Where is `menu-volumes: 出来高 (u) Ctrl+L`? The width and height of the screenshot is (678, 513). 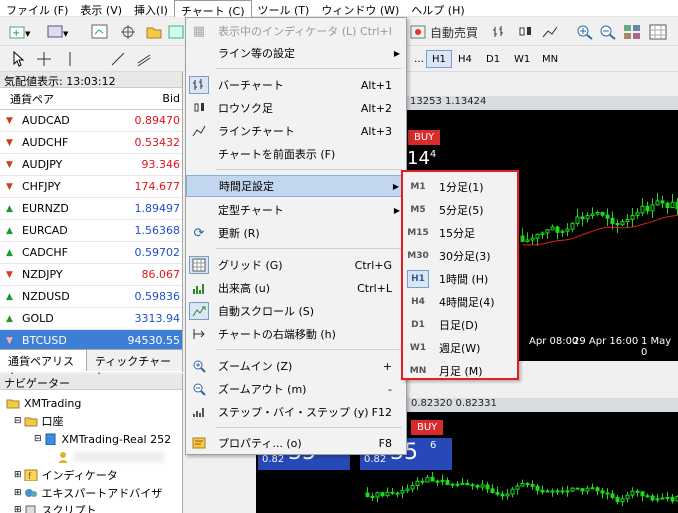
menu-volumes: 出来高 (u) Ctrl+L is located at coordinates (296, 288).